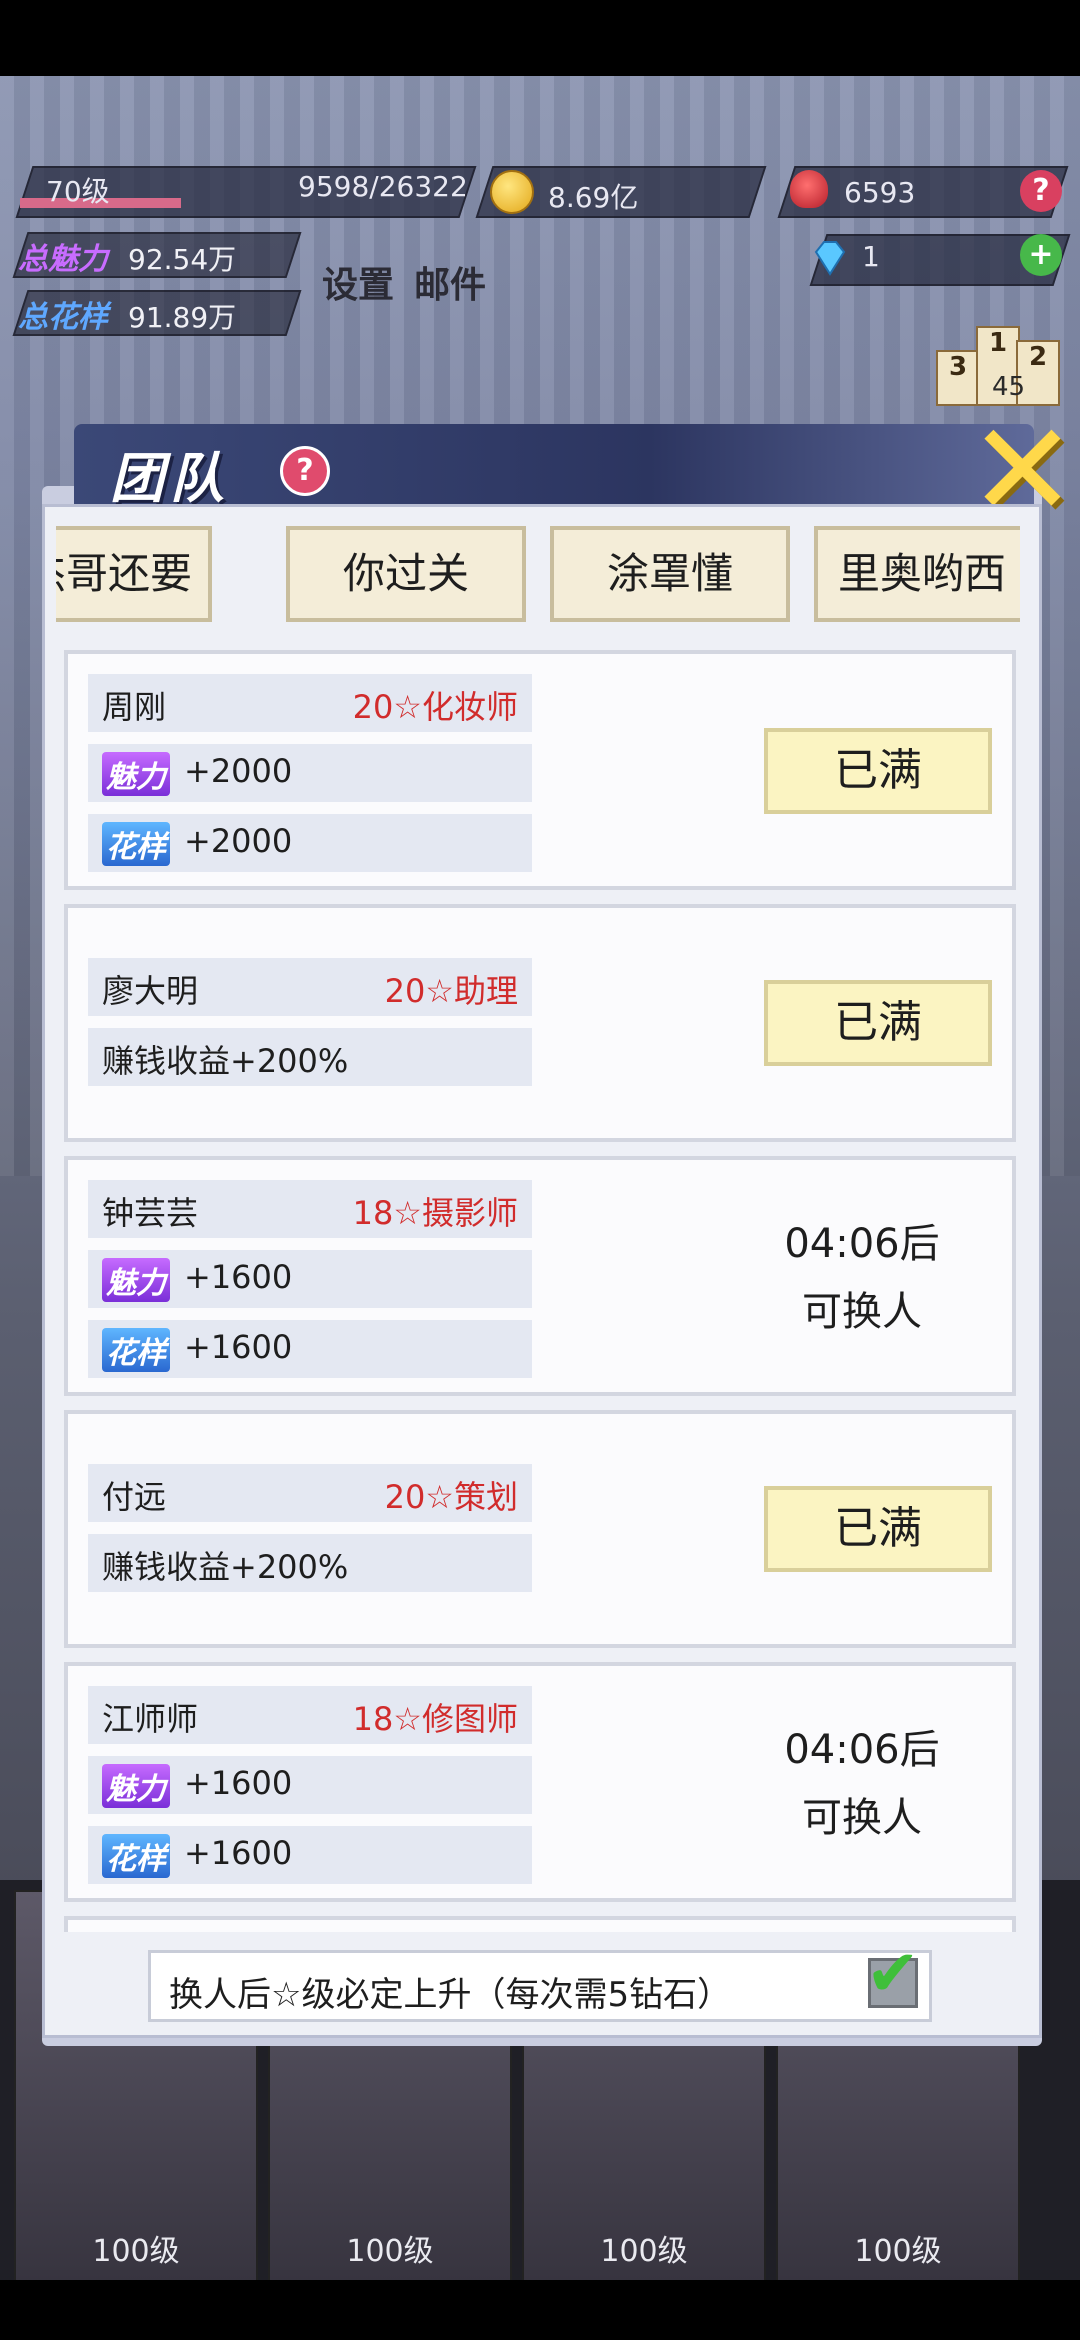  What do you see at coordinates (540, 1023) in the screenshot?
I see `member-card: 廖大明 20☆助理 赚钱收益+200% 已满` at bounding box center [540, 1023].